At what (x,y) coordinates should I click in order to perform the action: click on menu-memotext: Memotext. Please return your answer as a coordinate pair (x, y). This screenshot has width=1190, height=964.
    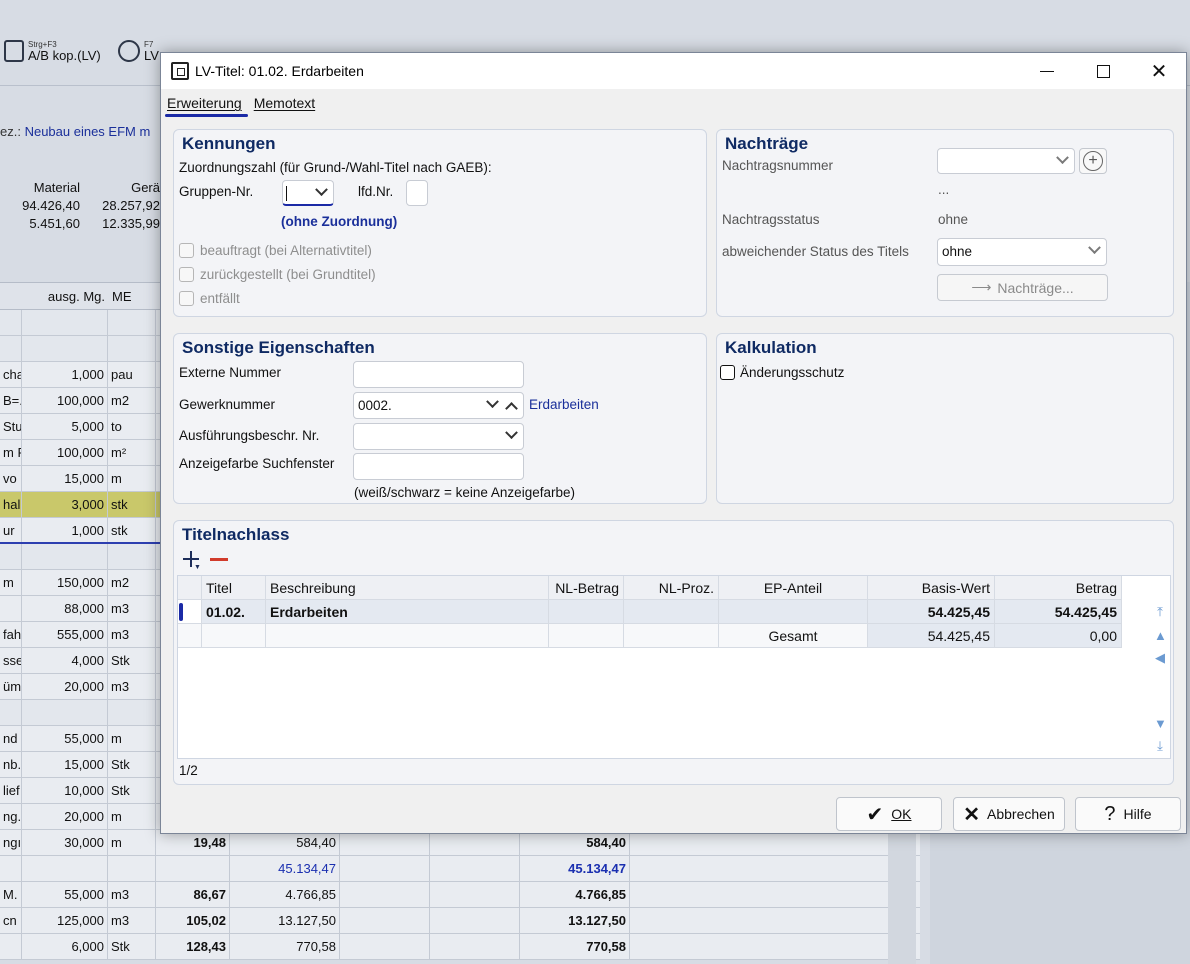
    Looking at the image, I should click on (287, 103).